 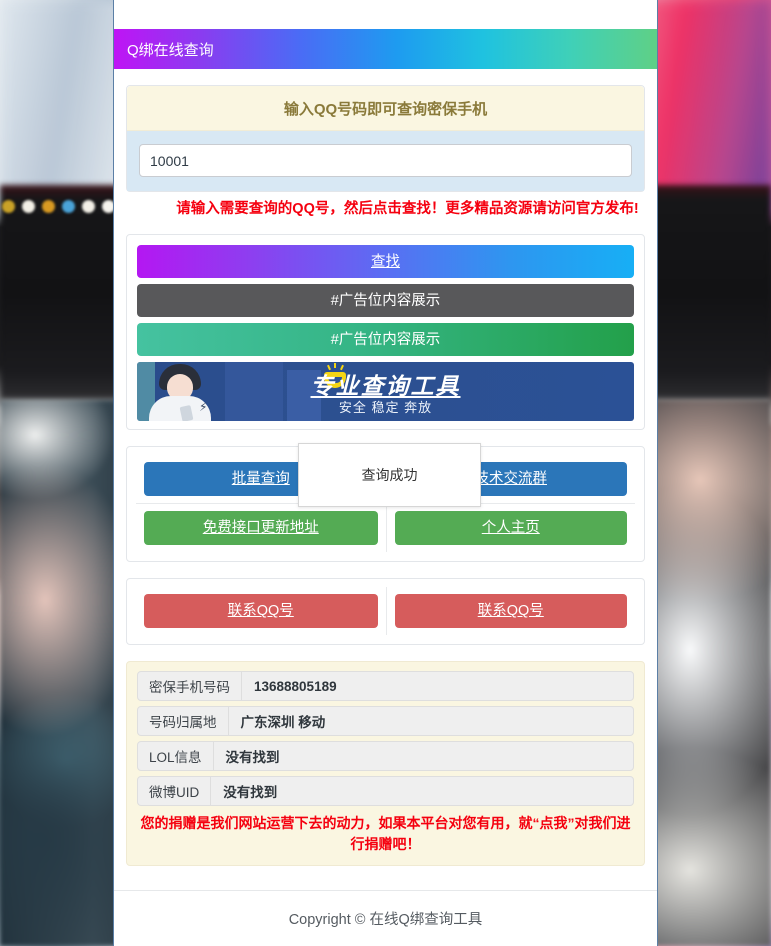 I want to click on ad-slot-1-button: #广告位内容展示, so click(x=385, y=301).